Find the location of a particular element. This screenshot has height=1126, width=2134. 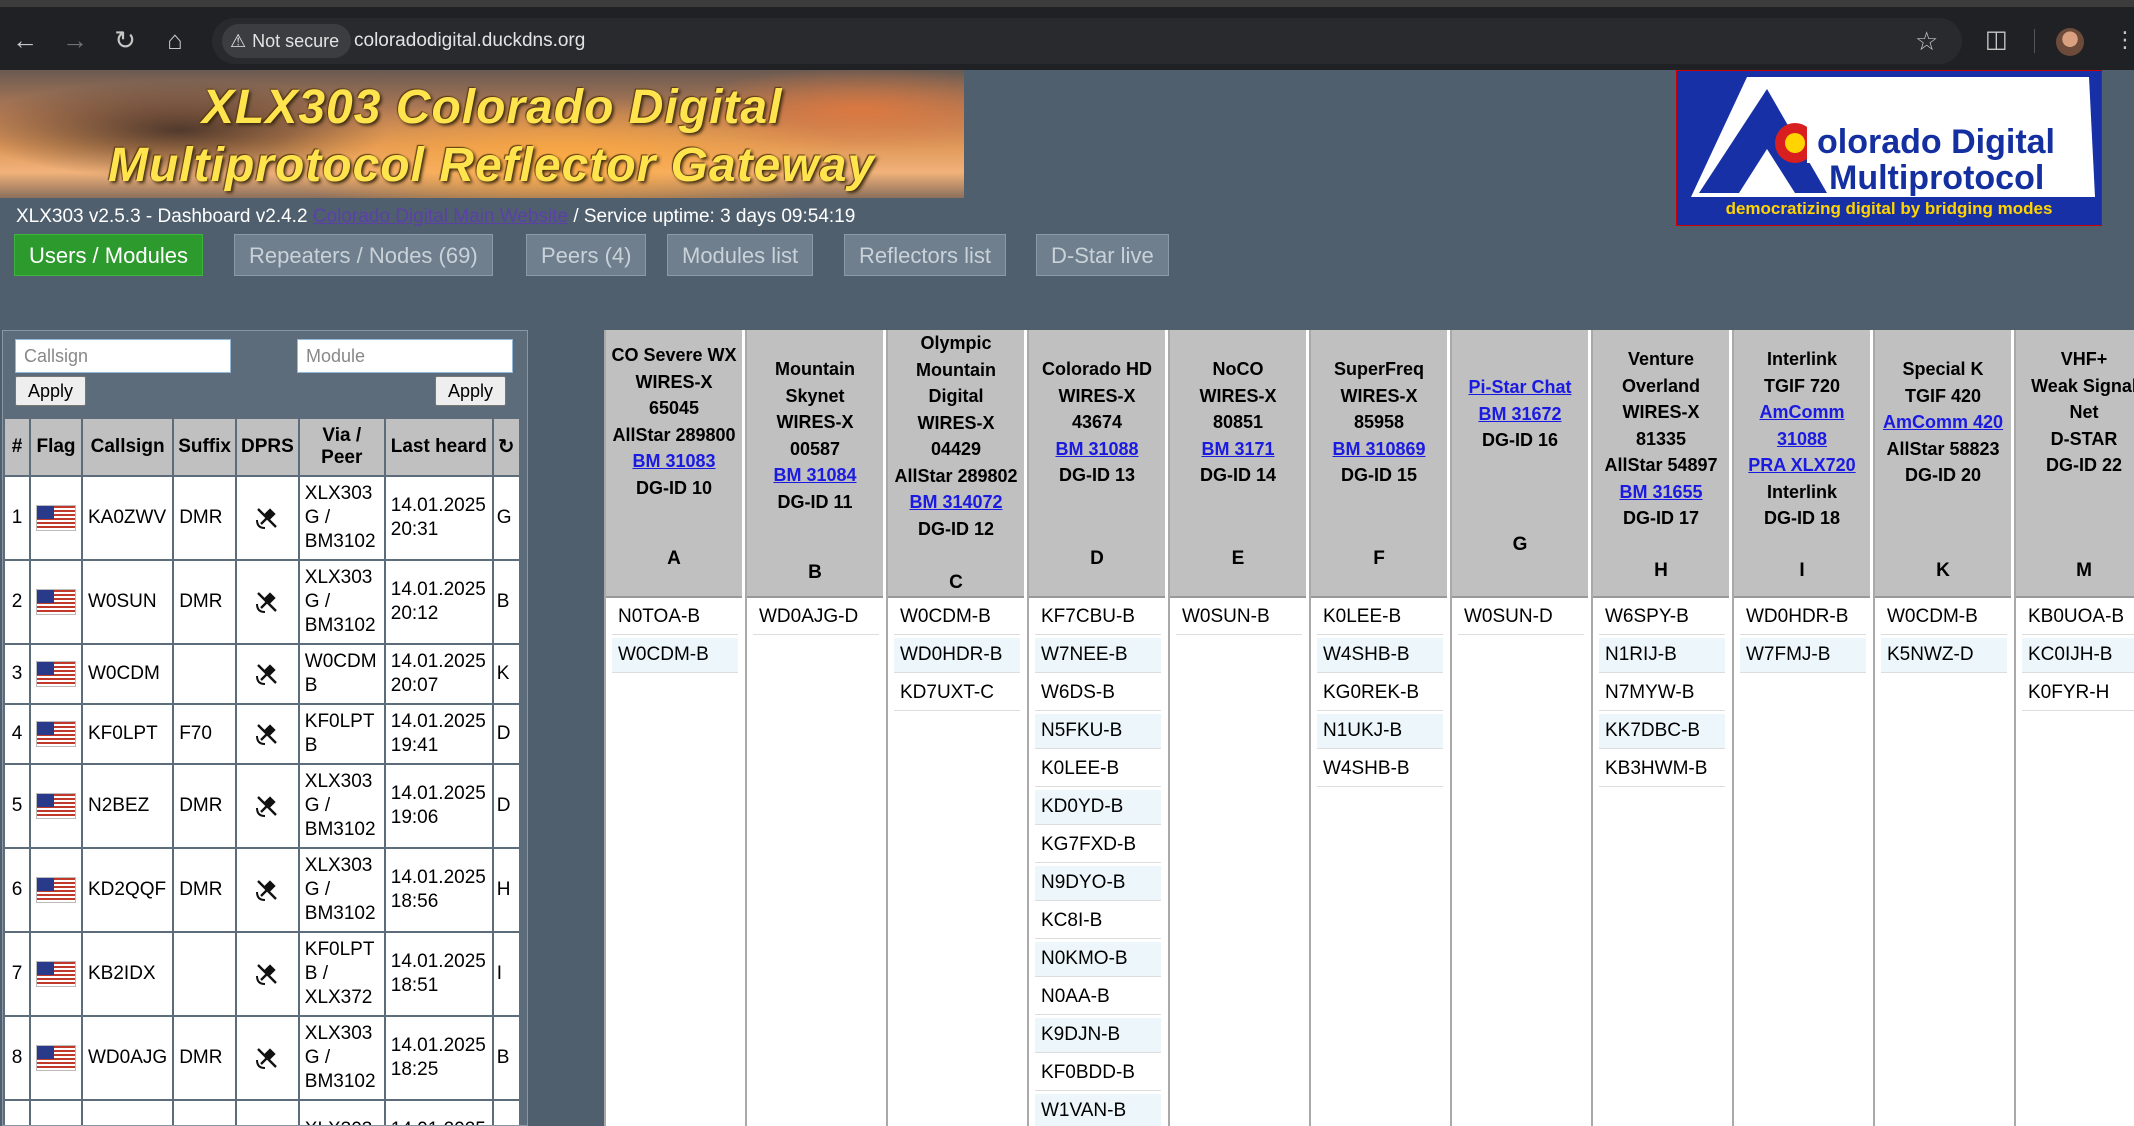

tab-peers: Peers (4) is located at coordinates (586, 255).